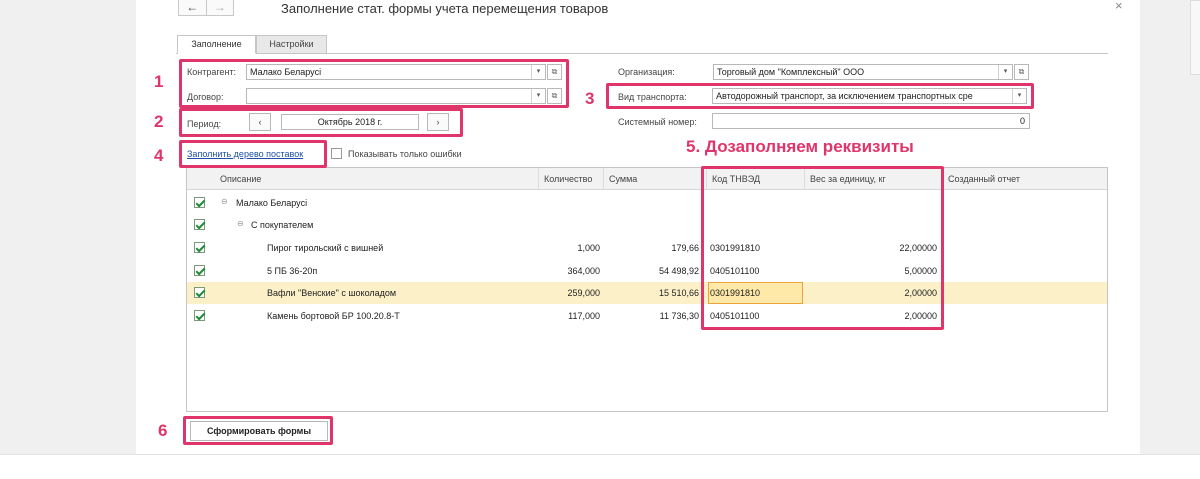 Image resolution: width=1200 pixels, height=479 pixels. Describe the element at coordinates (159, 155) in the screenshot. I see `annotation-4: 4` at that location.